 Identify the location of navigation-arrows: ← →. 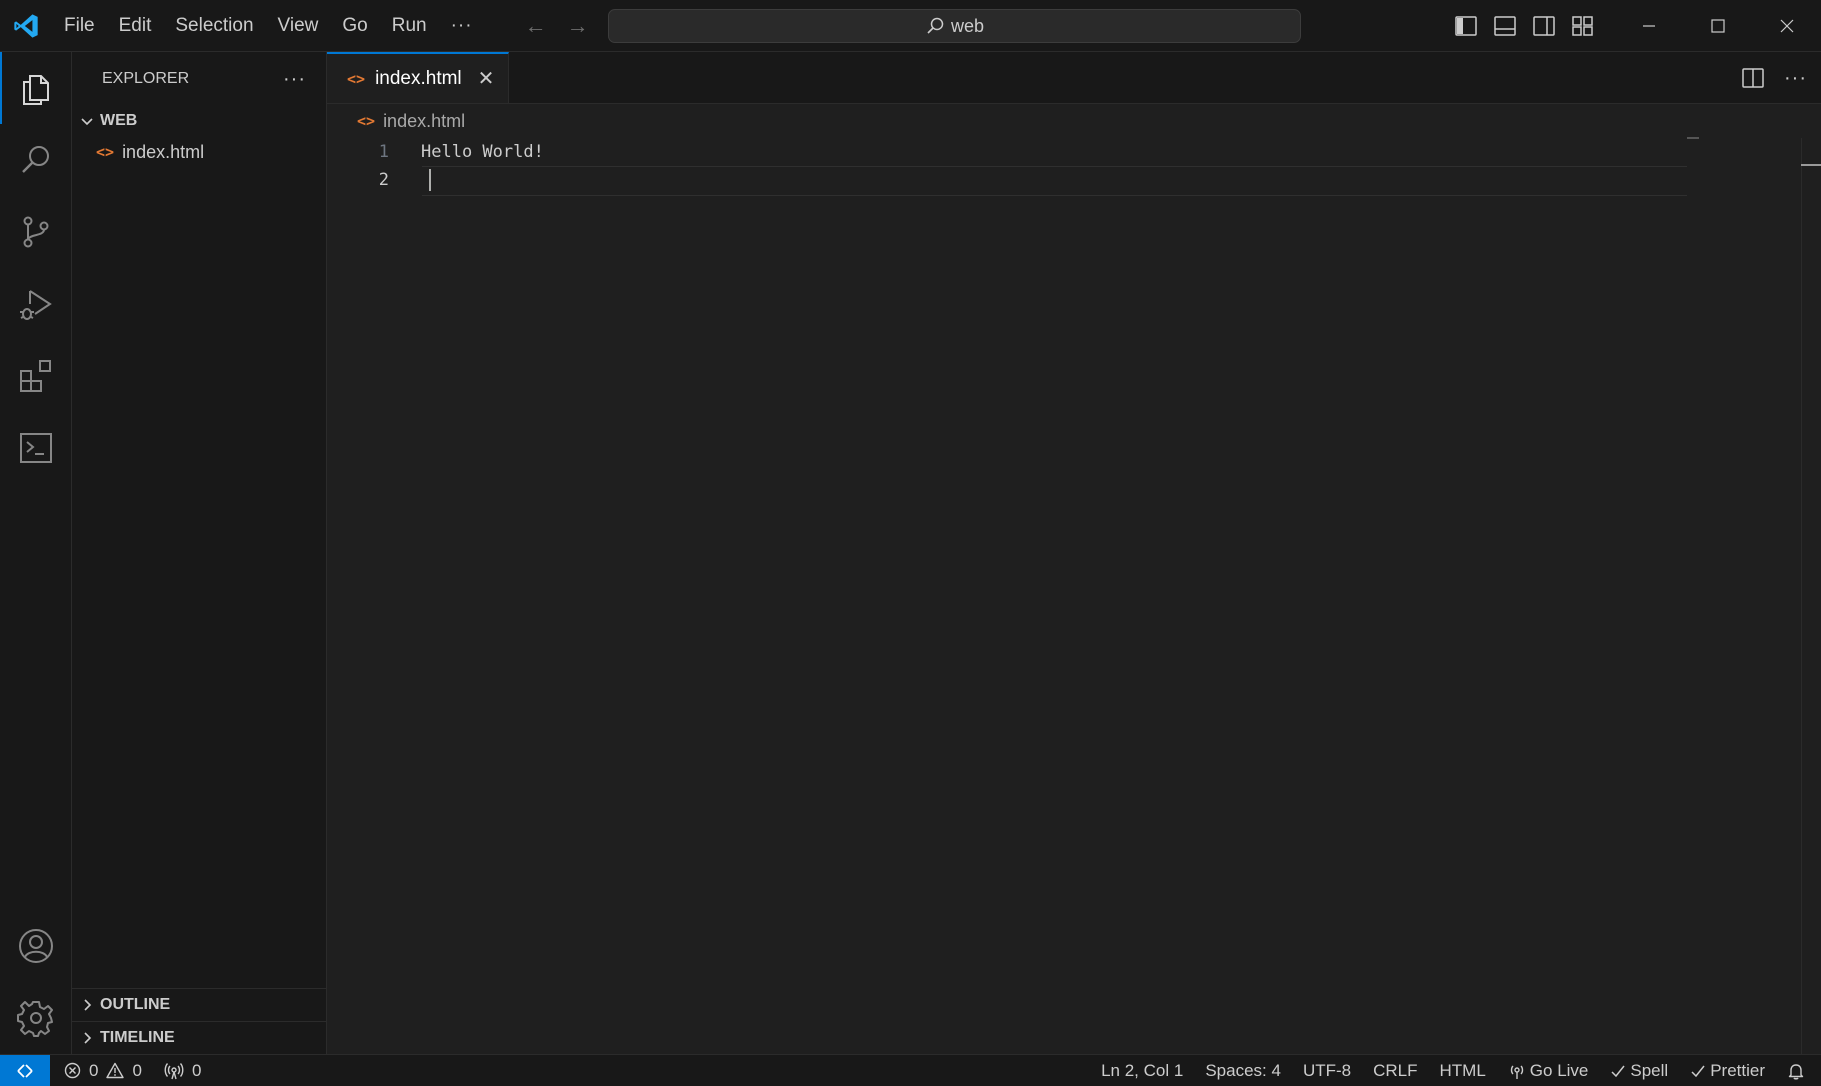
(557, 26).